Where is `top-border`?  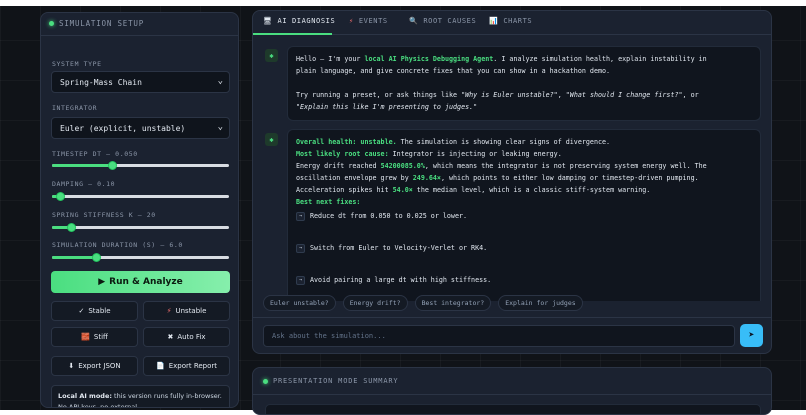 top-border is located at coordinates (403, 3).